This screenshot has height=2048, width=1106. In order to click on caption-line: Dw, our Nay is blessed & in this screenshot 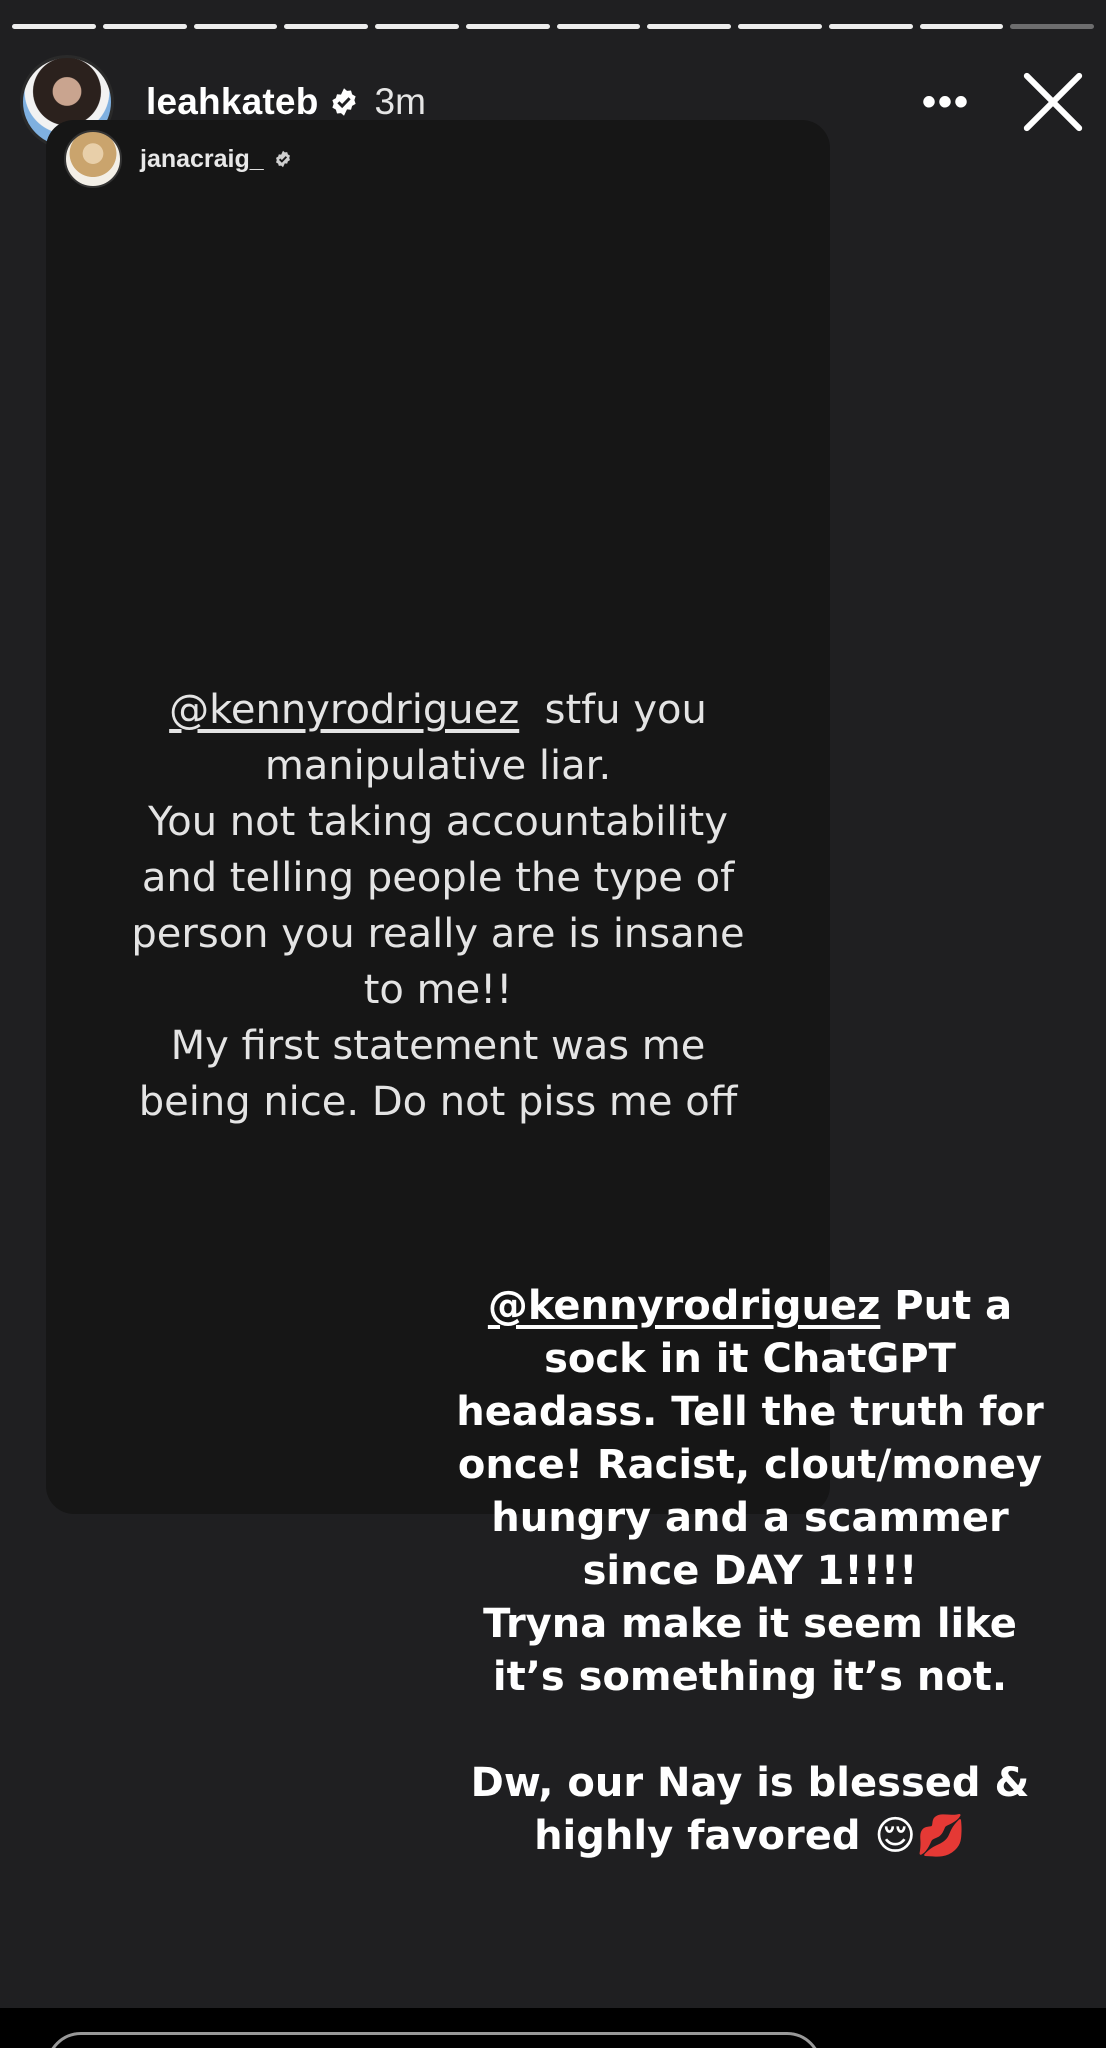, I will do `click(750, 1783)`.